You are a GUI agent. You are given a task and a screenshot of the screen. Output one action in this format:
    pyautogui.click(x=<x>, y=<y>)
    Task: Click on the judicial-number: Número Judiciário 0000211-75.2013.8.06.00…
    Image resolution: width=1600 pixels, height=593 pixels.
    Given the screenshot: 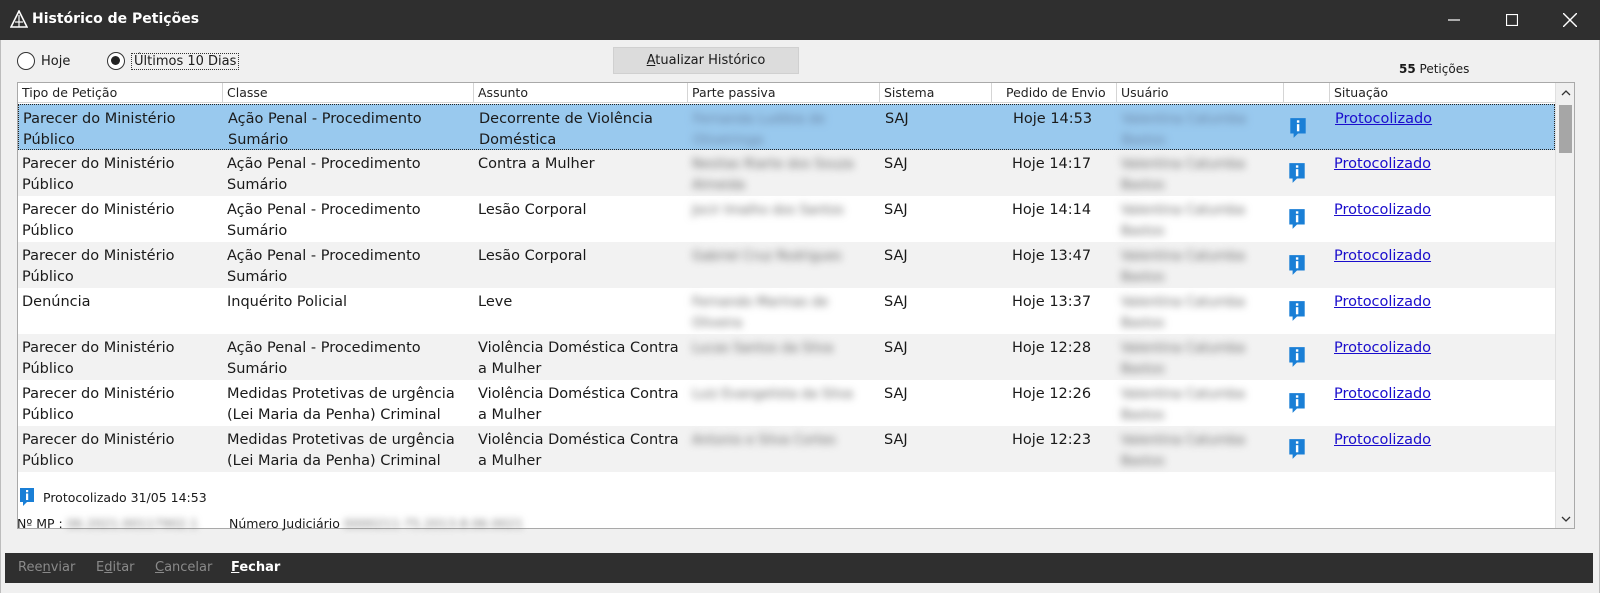 What is the action you would take?
    pyautogui.click(x=376, y=523)
    